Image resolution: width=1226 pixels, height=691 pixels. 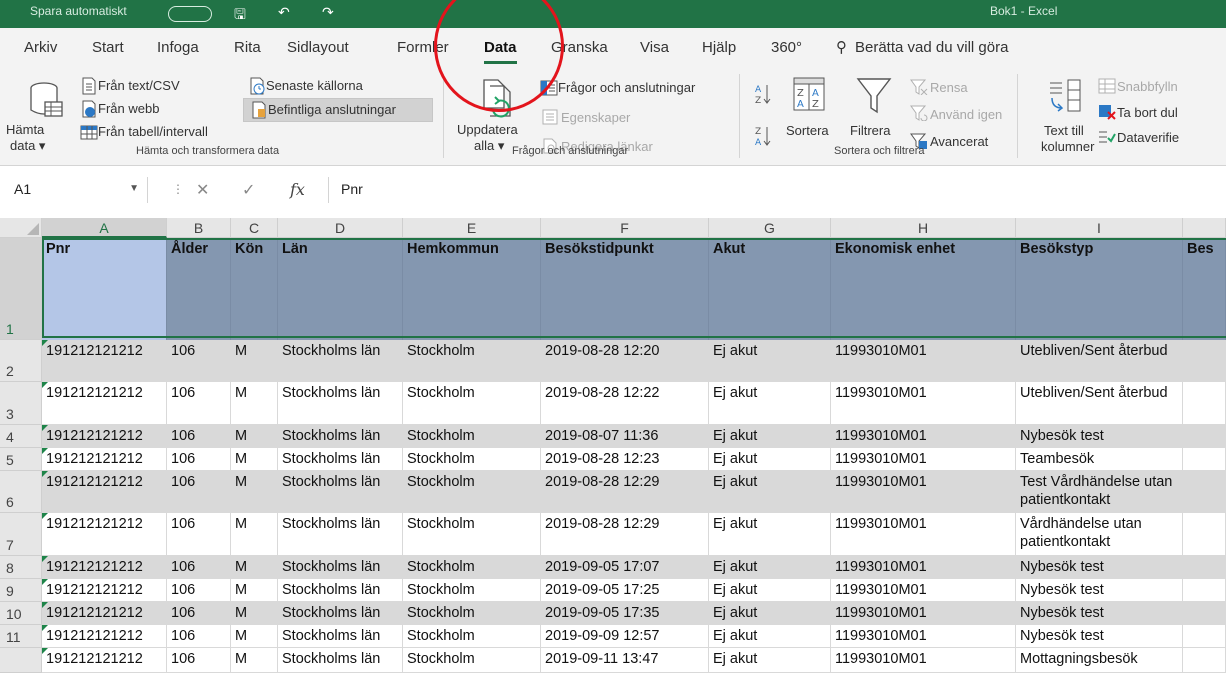 I want to click on column-header: C, so click(x=254, y=228).